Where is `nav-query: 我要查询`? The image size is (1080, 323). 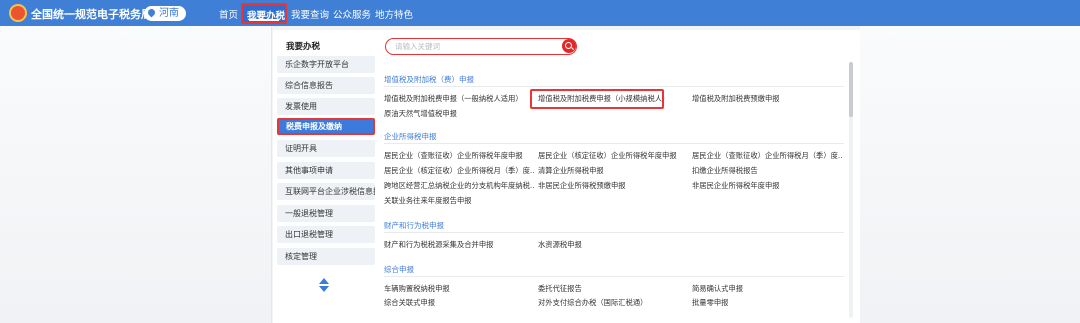
nav-query: 我要查询 is located at coordinates (310, 14).